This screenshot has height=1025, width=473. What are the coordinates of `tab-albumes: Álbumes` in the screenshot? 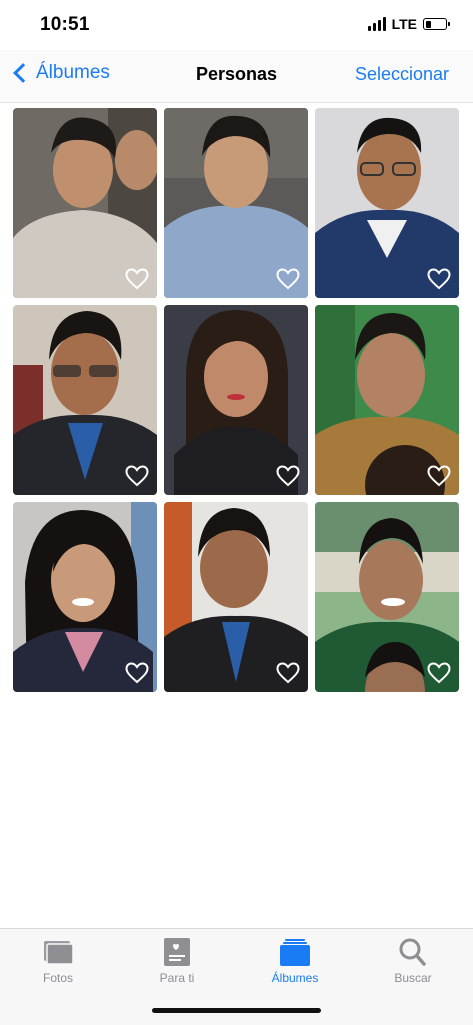 It's located at (295, 961).